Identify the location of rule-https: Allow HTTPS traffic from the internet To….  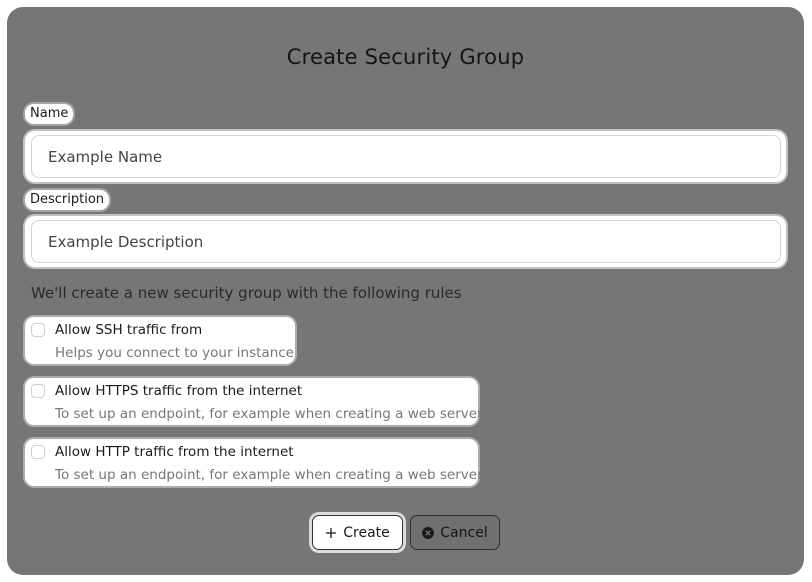
(254, 401).